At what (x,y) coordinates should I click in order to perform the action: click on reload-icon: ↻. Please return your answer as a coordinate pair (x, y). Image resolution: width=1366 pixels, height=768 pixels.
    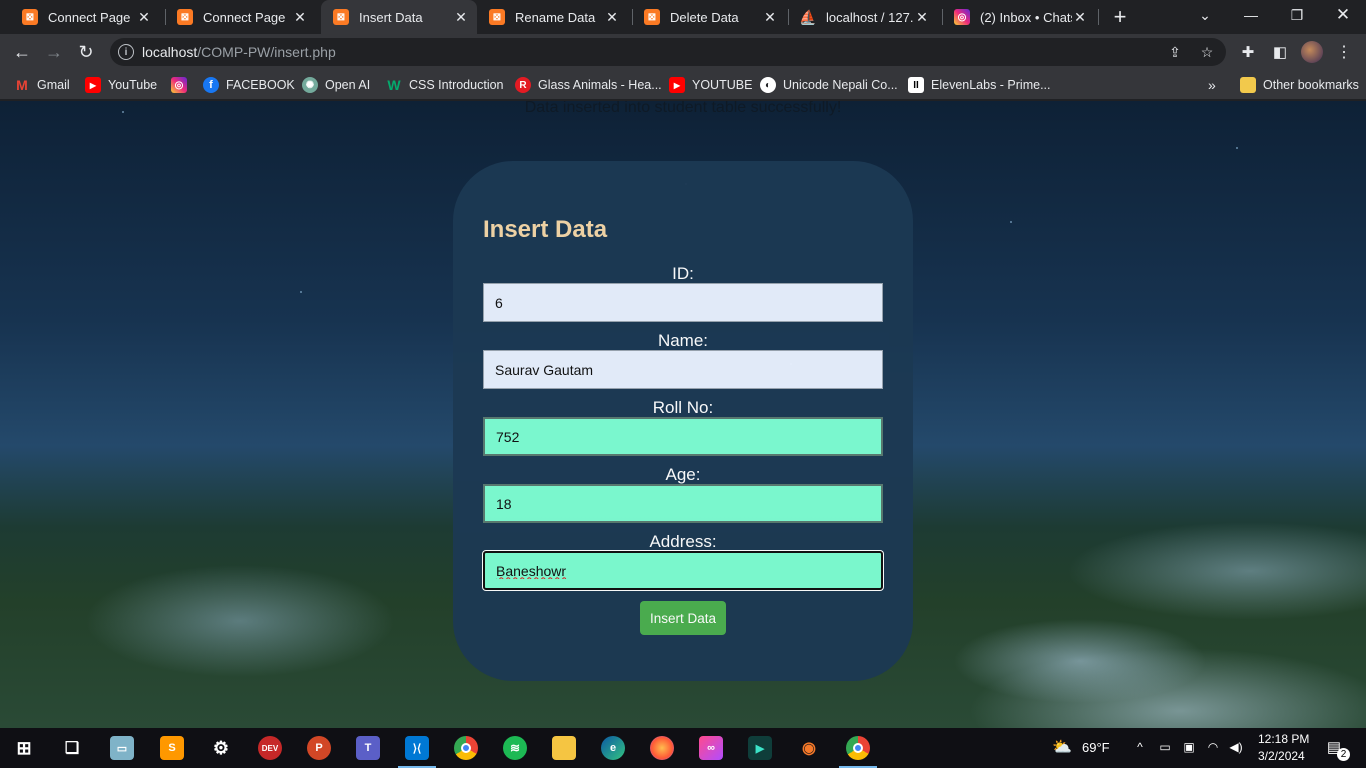
    Looking at the image, I should click on (86, 52).